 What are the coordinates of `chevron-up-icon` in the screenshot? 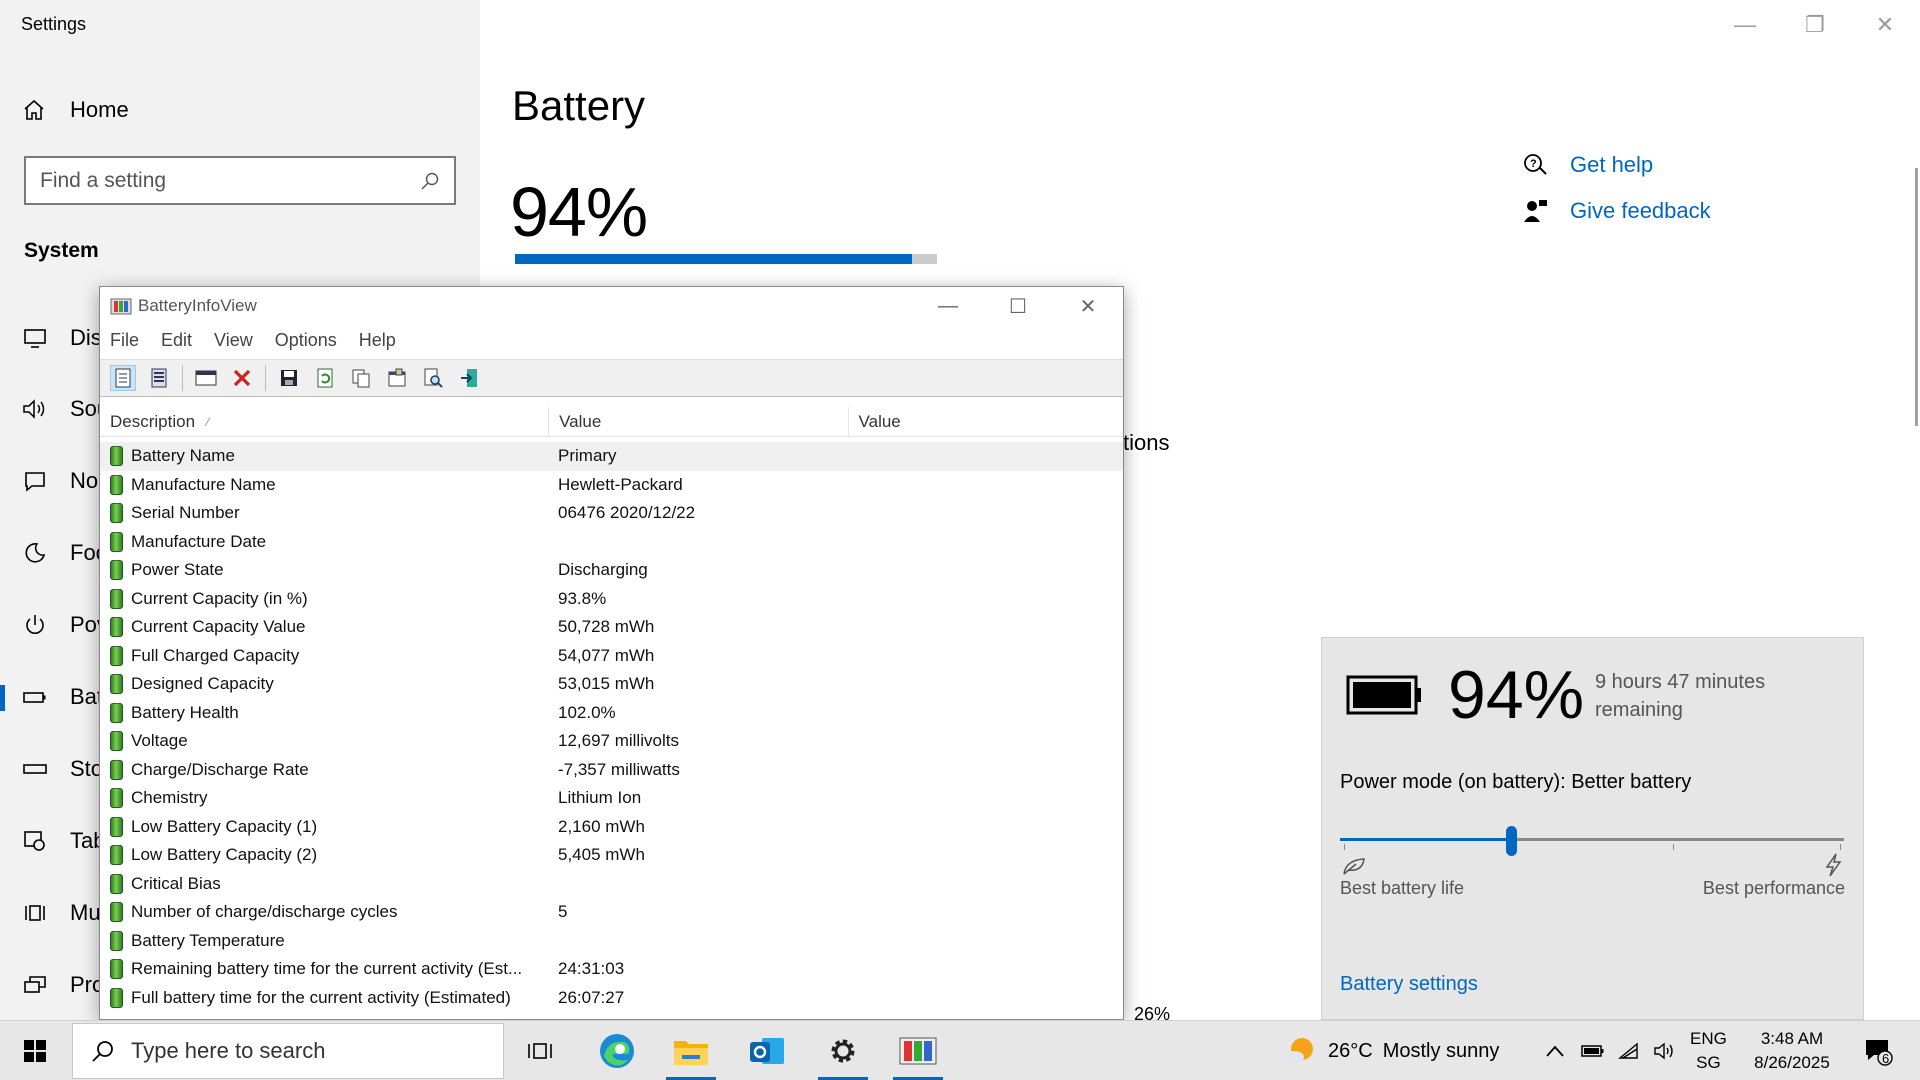 It's located at (1555, 1051).